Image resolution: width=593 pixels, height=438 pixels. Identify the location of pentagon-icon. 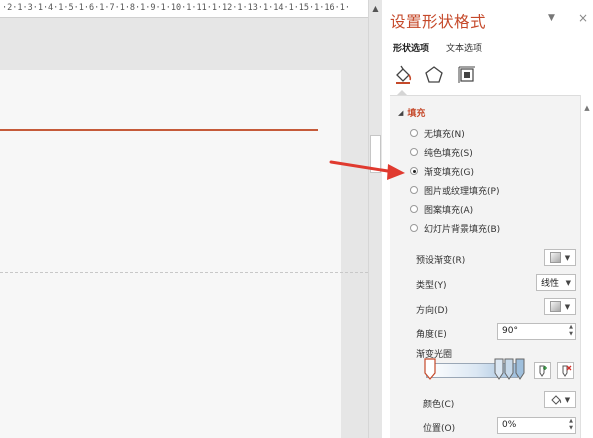
(434, 75).